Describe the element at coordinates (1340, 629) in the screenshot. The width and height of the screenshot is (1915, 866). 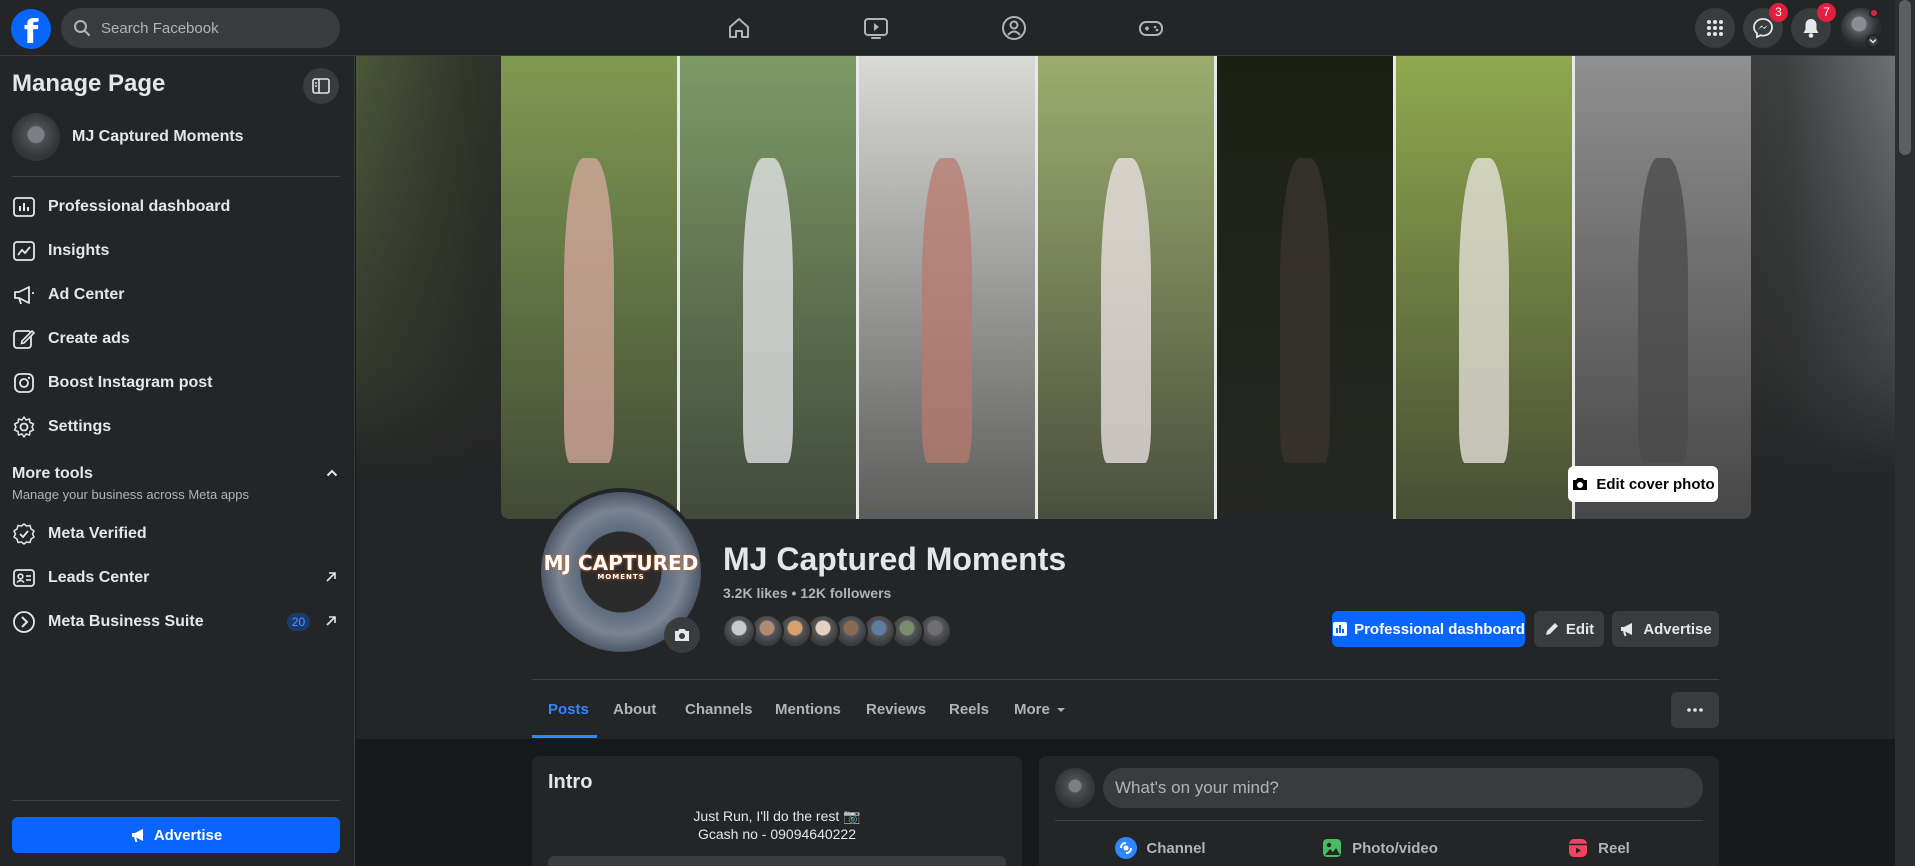
I see `dashboard-icon` at that location.